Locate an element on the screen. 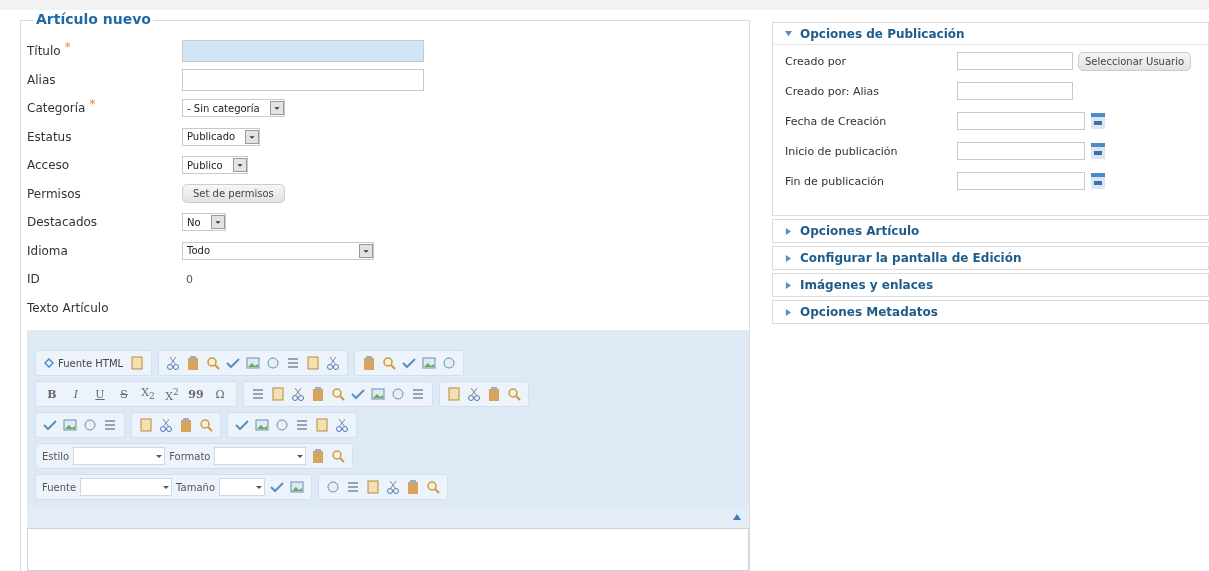 Image resolution: width=1209 pixels, height=571 pixels. select-field: Publicado is located at coordinates (221, 136).